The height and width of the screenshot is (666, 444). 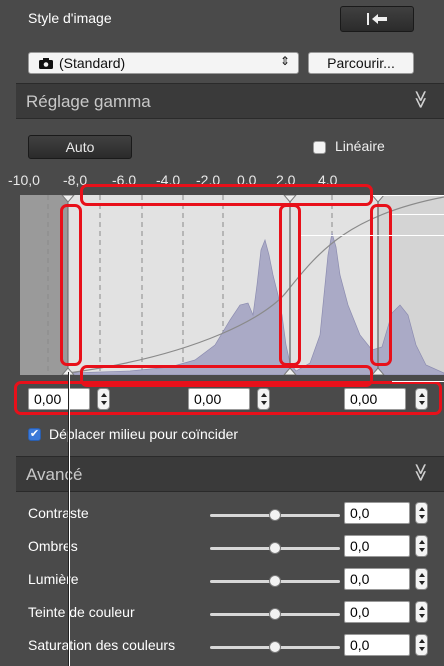 What do you see at coordinates (24, 180) in the screenshot?
I see `gamma-tick-label: -10,0` at bounding box center [24, 180].